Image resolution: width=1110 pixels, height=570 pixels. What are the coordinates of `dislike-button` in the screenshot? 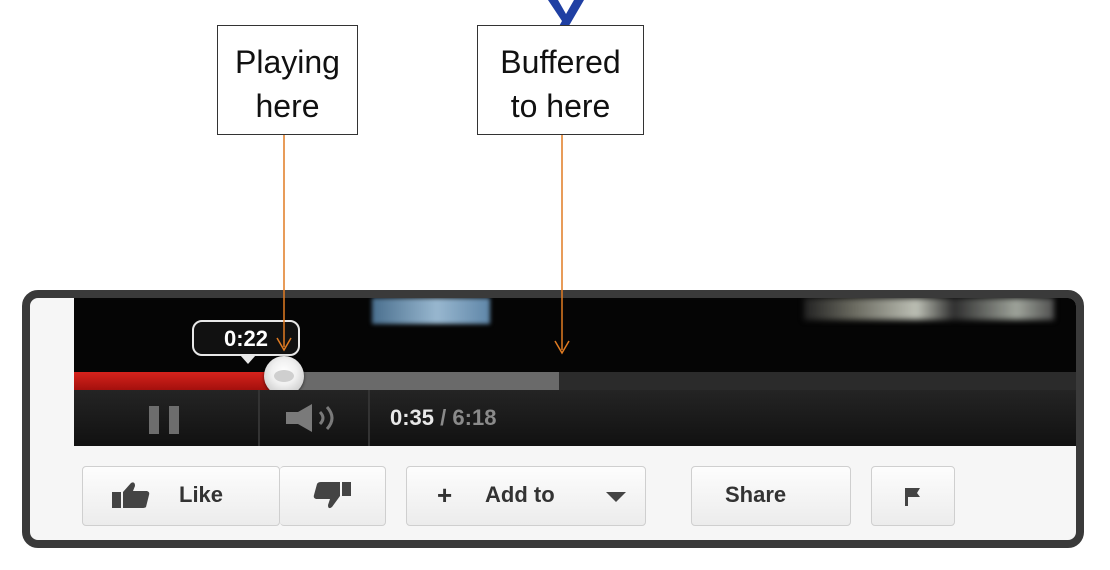 It's located at (333, 496).